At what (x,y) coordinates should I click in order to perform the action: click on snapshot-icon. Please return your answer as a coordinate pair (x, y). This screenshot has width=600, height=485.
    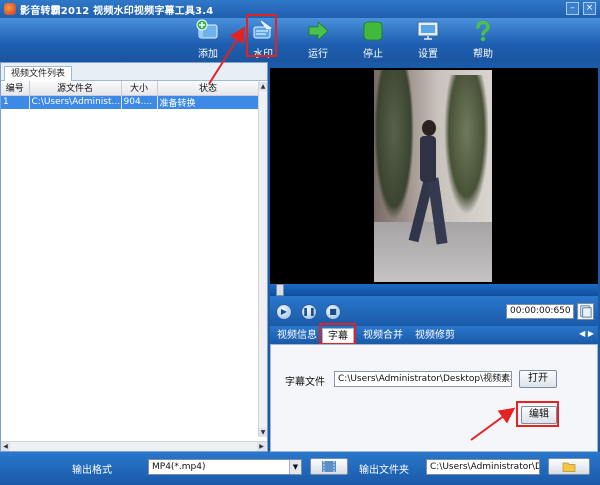
    Looking at the image, I should click on (585, 311).